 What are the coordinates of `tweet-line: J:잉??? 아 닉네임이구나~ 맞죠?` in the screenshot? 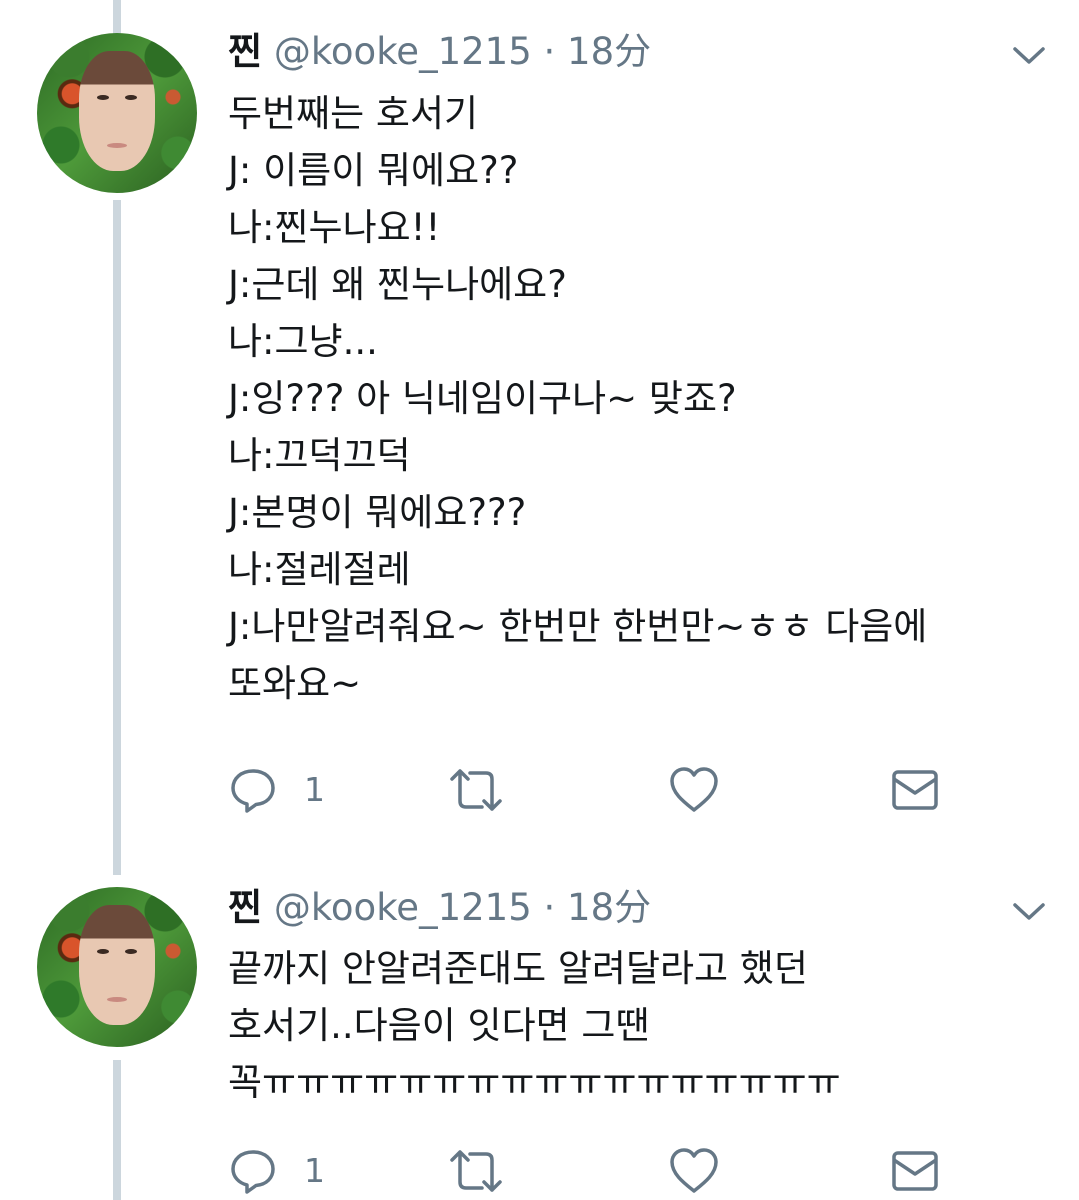 It's located at (482, 398).